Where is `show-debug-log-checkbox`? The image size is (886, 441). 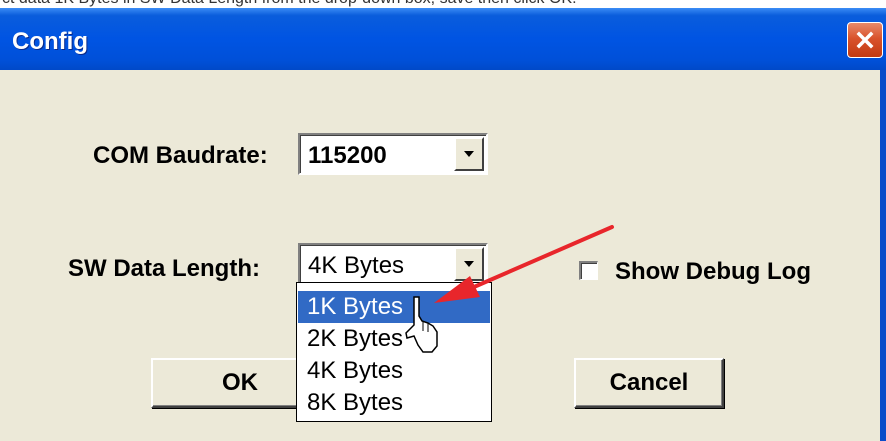
show-debug-log-checkbox is located at coordinates (588, 270).